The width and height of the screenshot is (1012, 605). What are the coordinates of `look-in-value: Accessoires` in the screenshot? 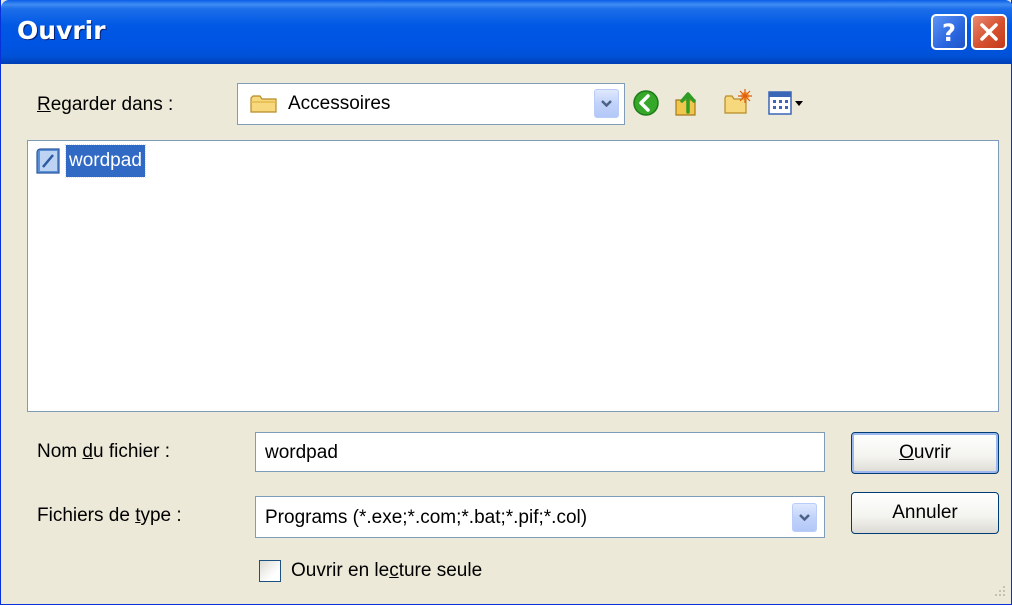 It's located at (339, 103).